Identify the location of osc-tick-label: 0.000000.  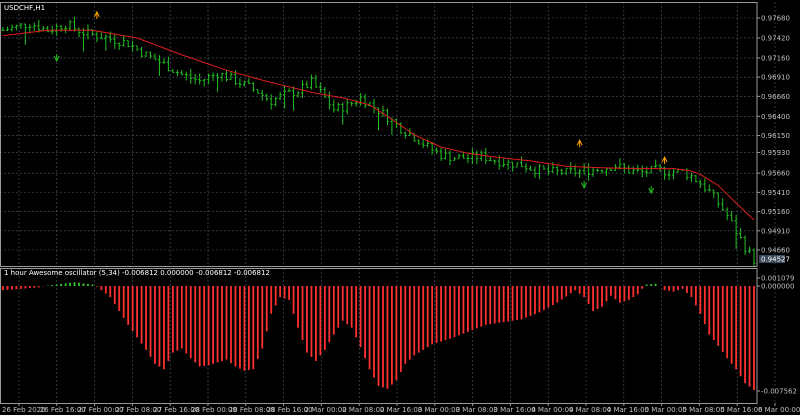
(777, 287).